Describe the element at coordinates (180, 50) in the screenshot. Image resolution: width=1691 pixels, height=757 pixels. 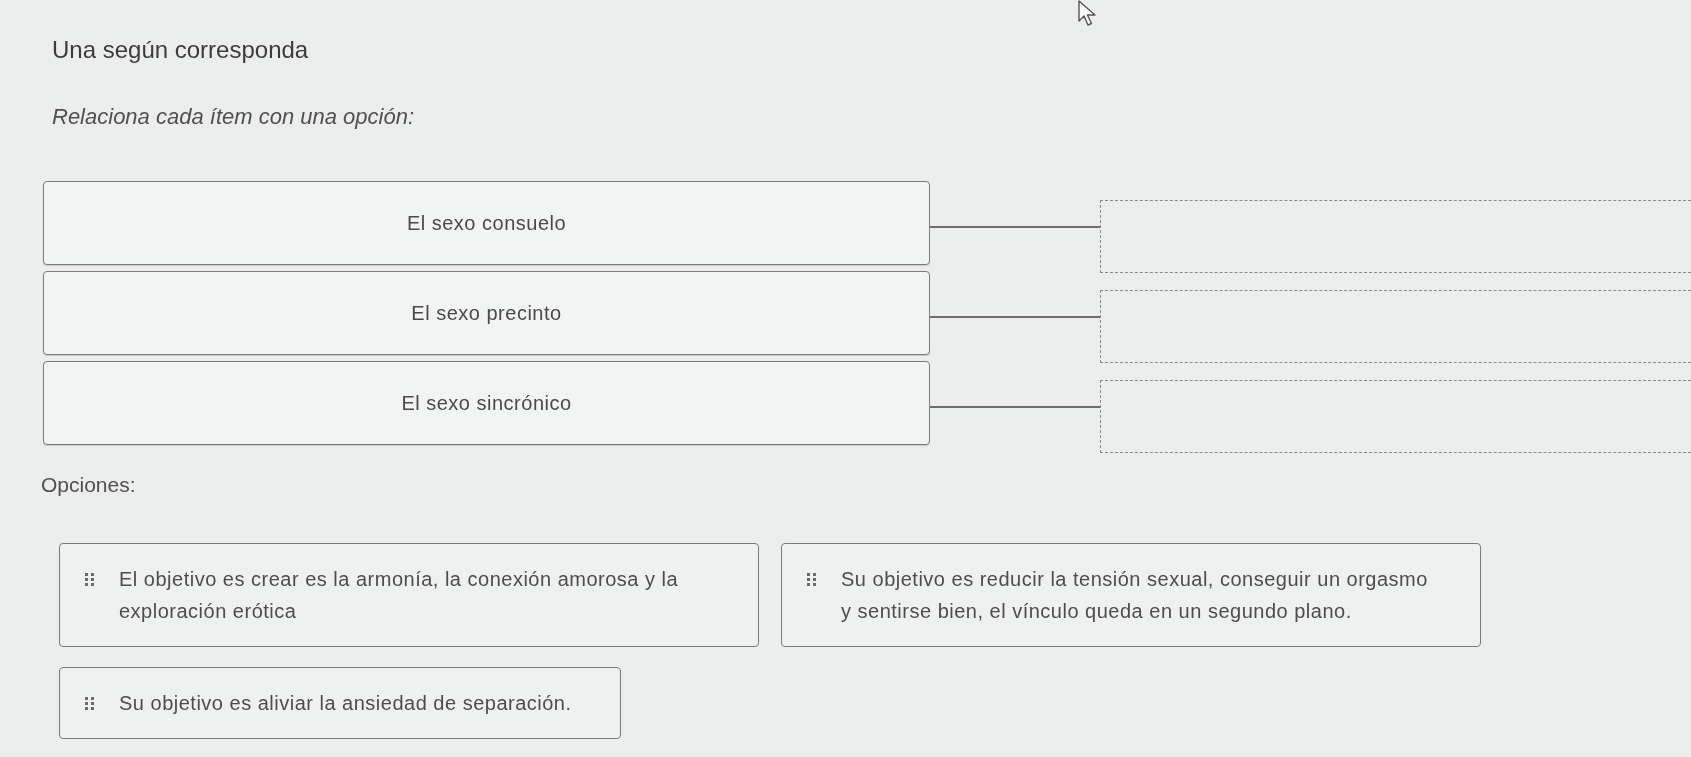
I see `question-title: Una según corresponda` at that location.